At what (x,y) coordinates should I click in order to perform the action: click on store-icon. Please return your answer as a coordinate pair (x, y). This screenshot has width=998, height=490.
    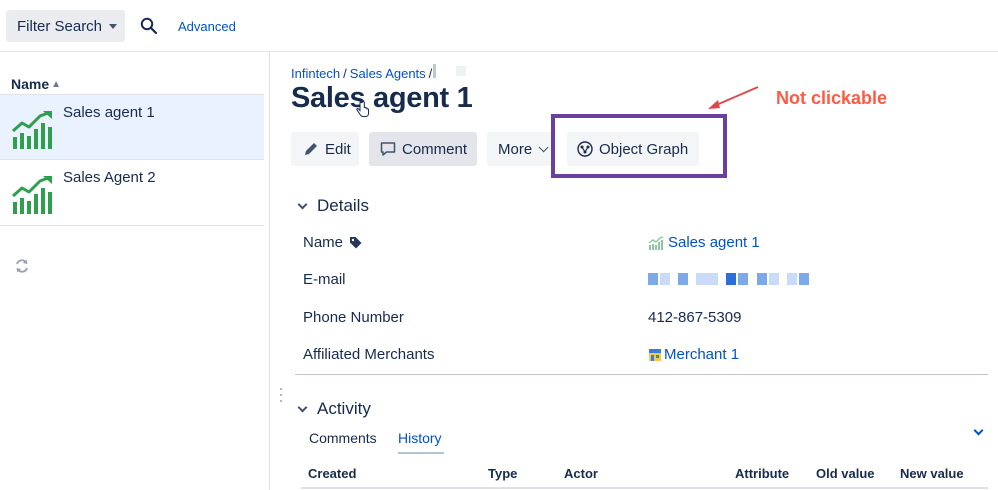
    Looking at the image, I should click on (655, 354).